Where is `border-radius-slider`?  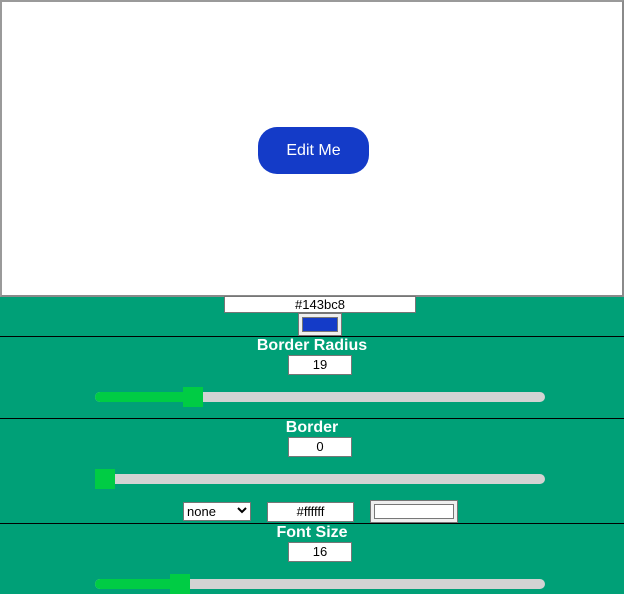
border-radius-slider is located at coordinates (320, 397).